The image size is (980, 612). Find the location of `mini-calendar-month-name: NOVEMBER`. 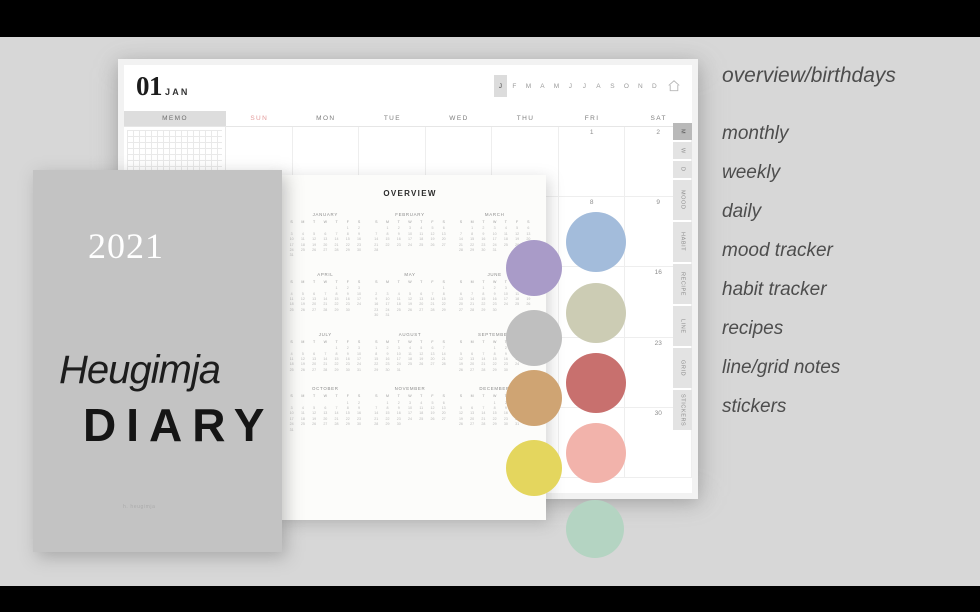

mini-calendar-month-name: NOVEMBER is located at coordinates (410, 389).